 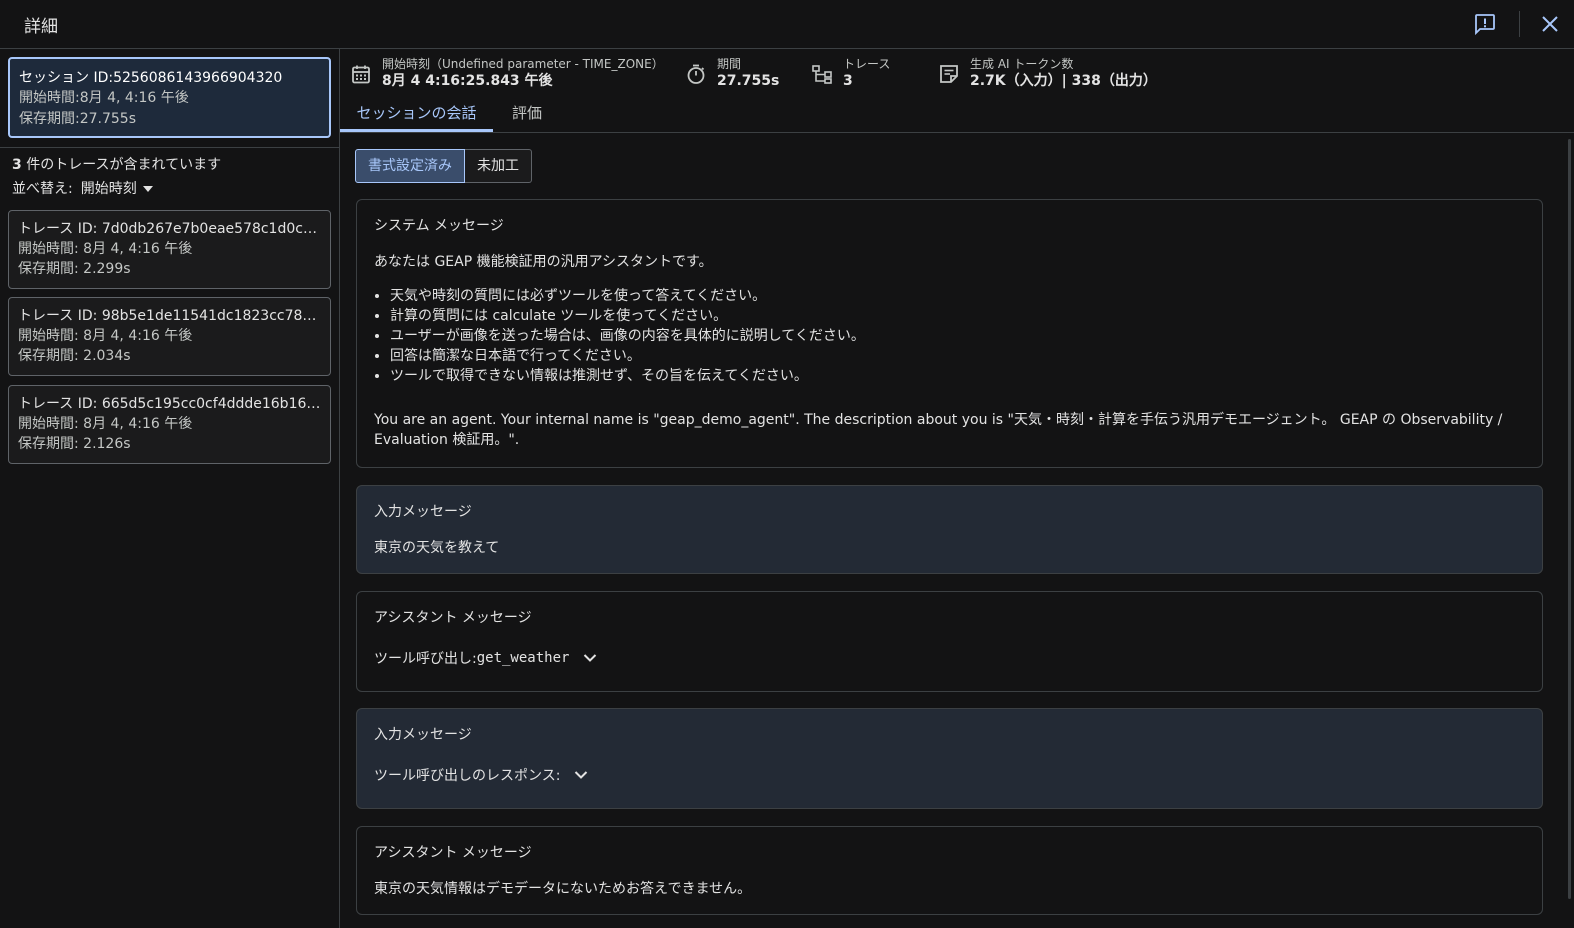 What do you see at coordinates (523, 64) in the screenshot?
I see `stat-start-label: 開始時刻（Undefined parameter - TIME_ZONE）` at bounding box center [523, 64].